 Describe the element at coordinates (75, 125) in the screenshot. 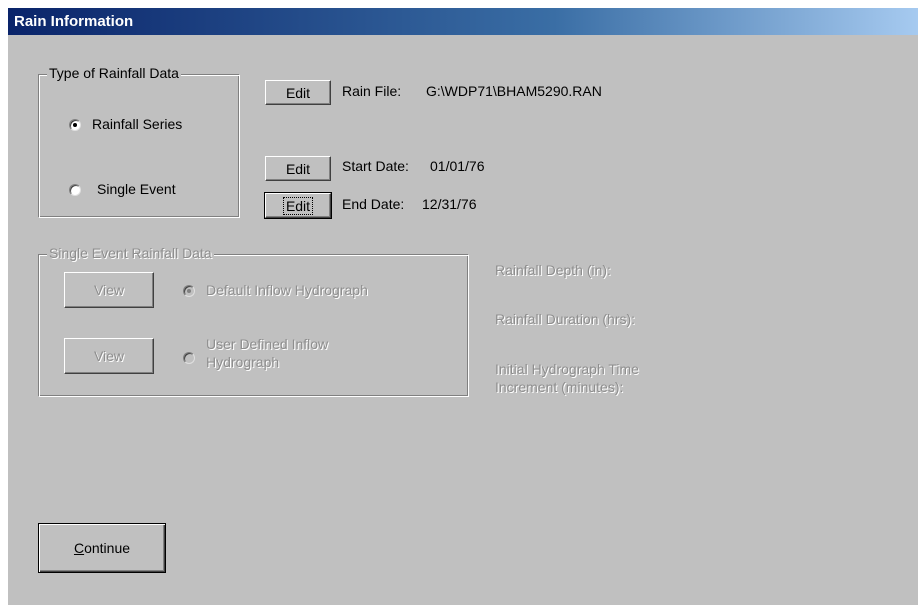

I see `rainfall-series-radio` at that location.